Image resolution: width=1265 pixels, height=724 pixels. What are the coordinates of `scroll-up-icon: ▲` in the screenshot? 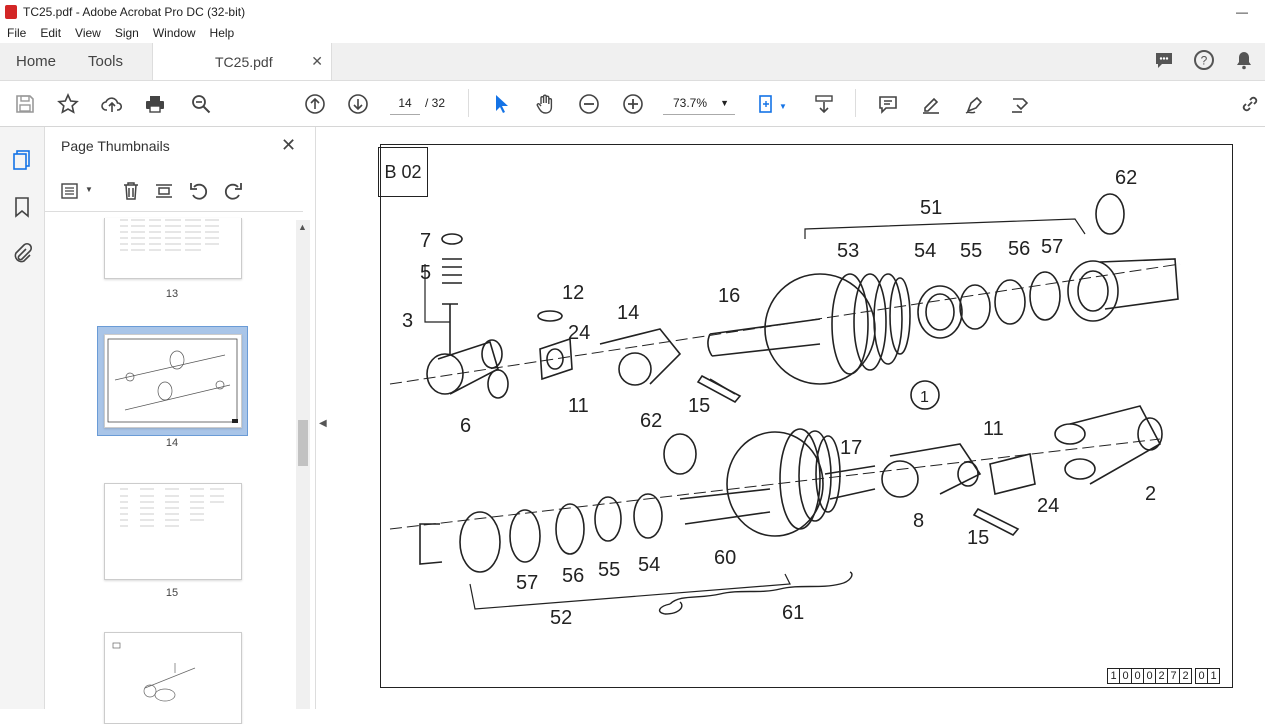 It's located at (302, 227).